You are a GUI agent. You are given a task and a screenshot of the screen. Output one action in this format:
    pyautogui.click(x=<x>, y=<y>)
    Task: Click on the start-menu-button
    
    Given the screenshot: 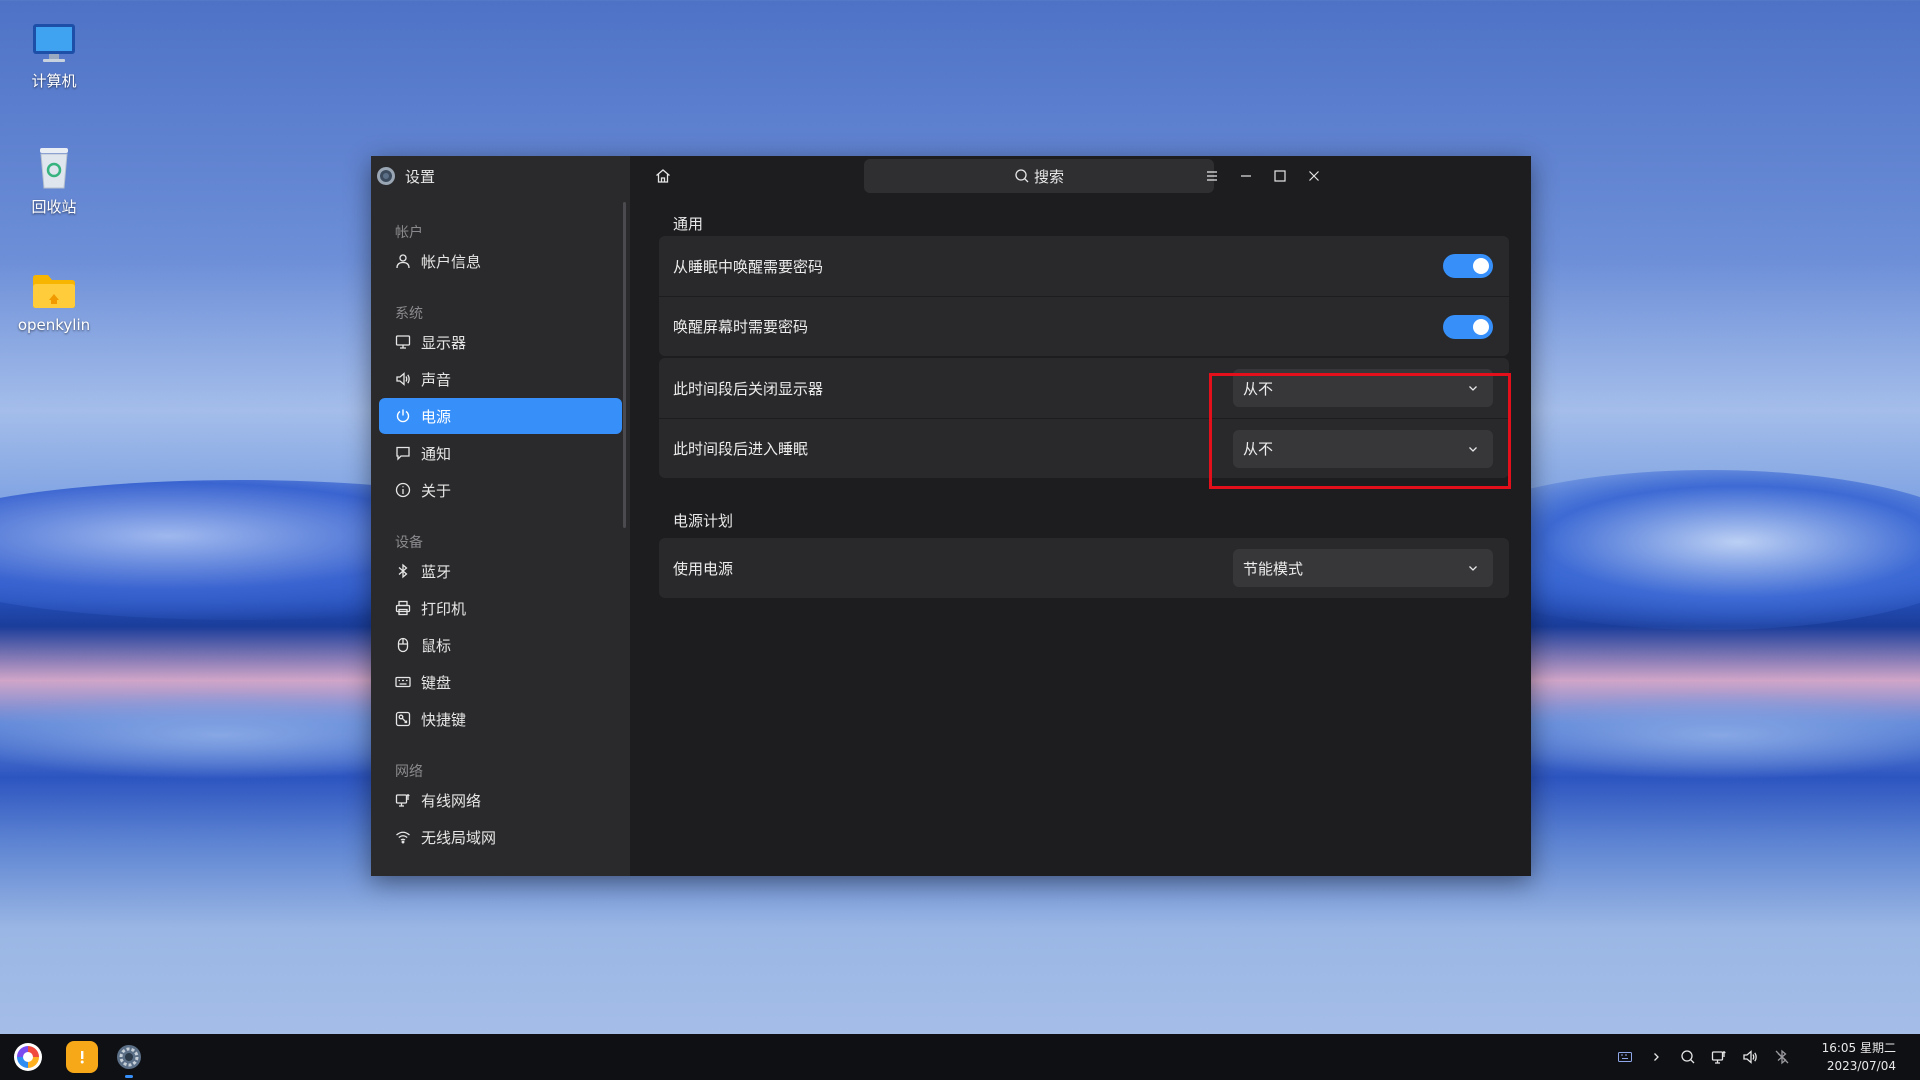 What is the action you would take?
    pyautogui.click(x=28, y=1057)
    